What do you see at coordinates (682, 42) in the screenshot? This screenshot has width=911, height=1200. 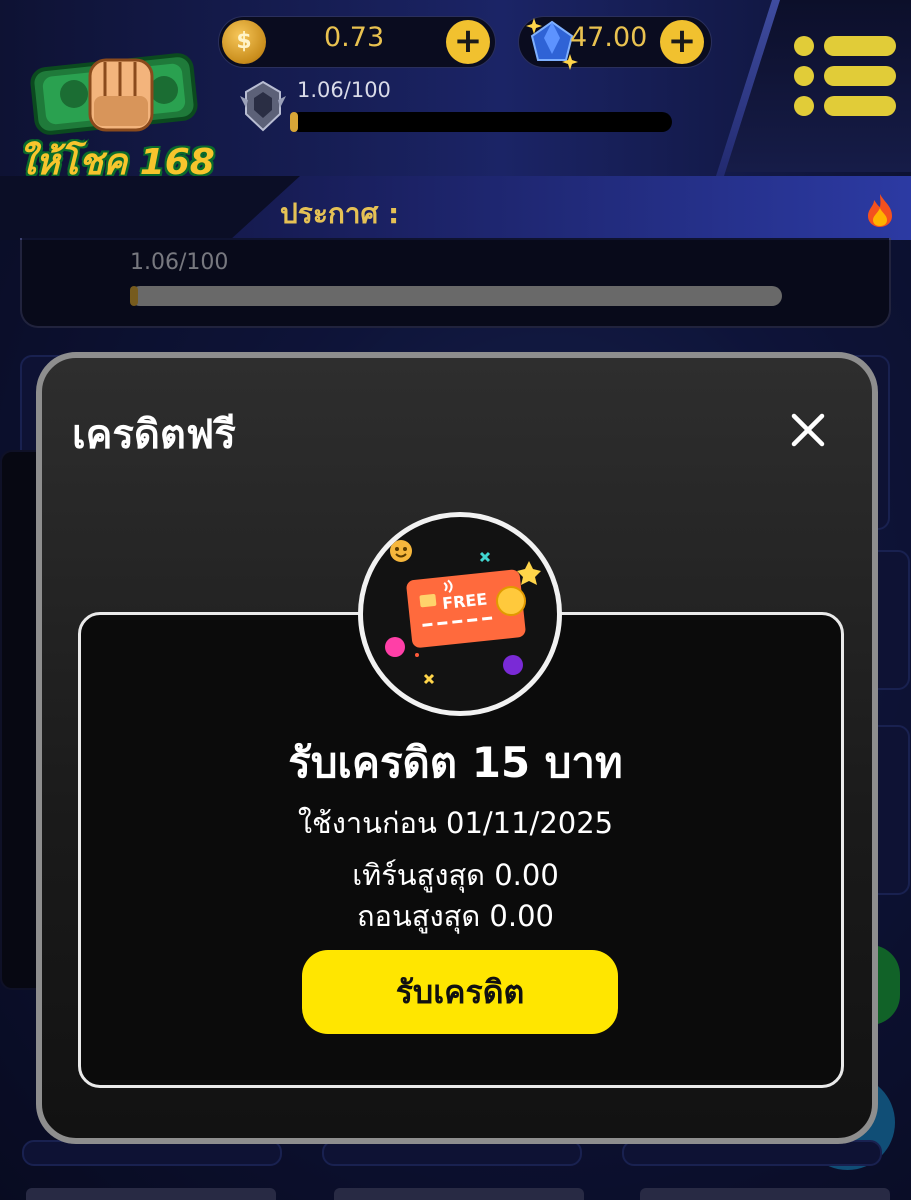 I see `add-gem-button: +` at bounding box center [682, 42].